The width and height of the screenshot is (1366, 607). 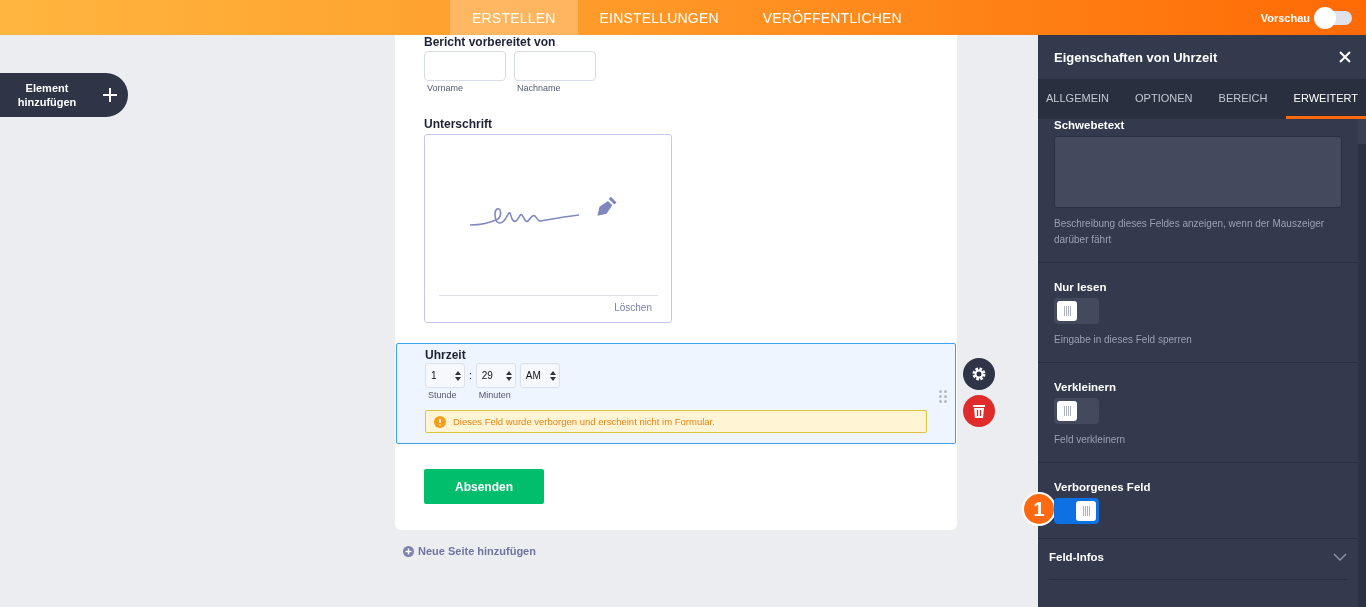 What do you see at coordinates (1340, 557) in the screenshot?
I see `chevron-icon` at bounding box center [1340, 557].